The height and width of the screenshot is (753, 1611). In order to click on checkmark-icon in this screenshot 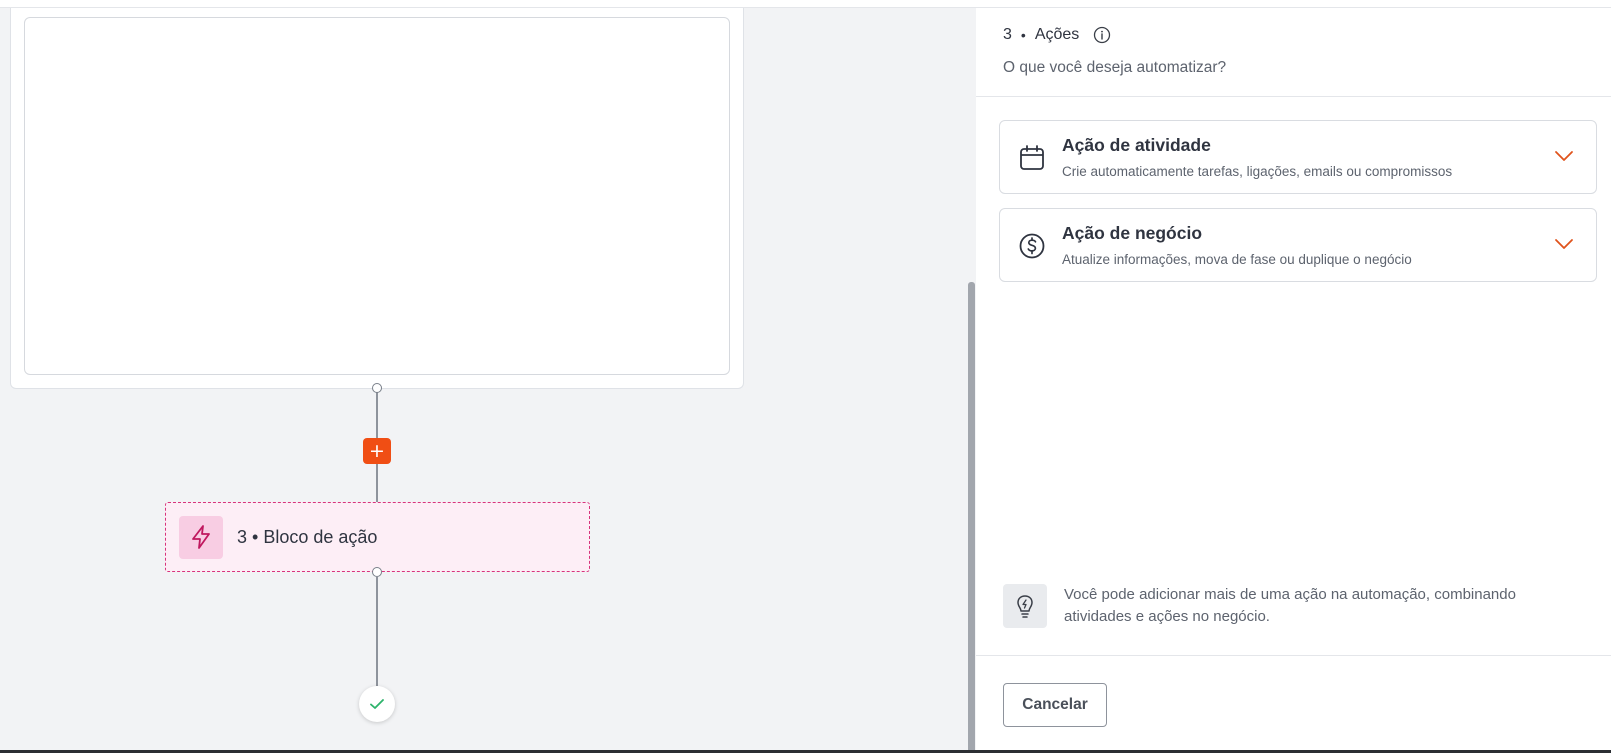, I will do `click(377, 704)`.